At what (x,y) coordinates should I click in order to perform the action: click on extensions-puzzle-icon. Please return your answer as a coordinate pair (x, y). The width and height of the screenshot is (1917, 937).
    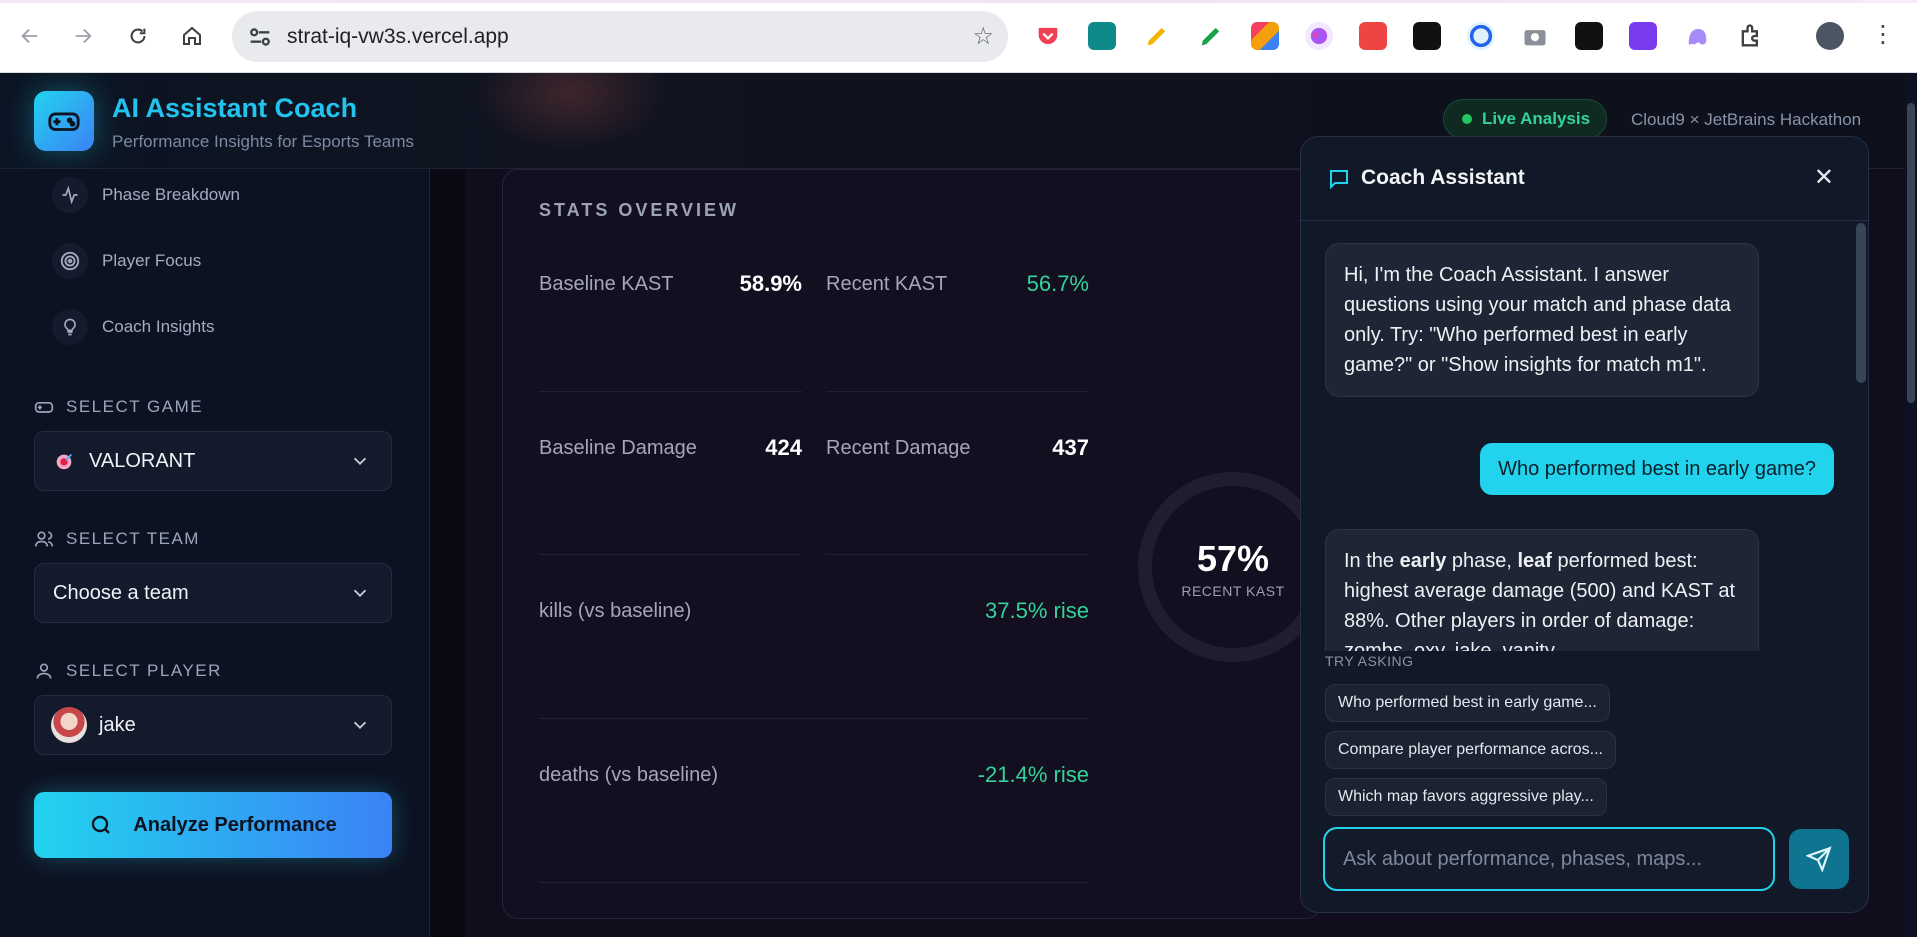
    Looking at the image, I should click on (1751, 36).